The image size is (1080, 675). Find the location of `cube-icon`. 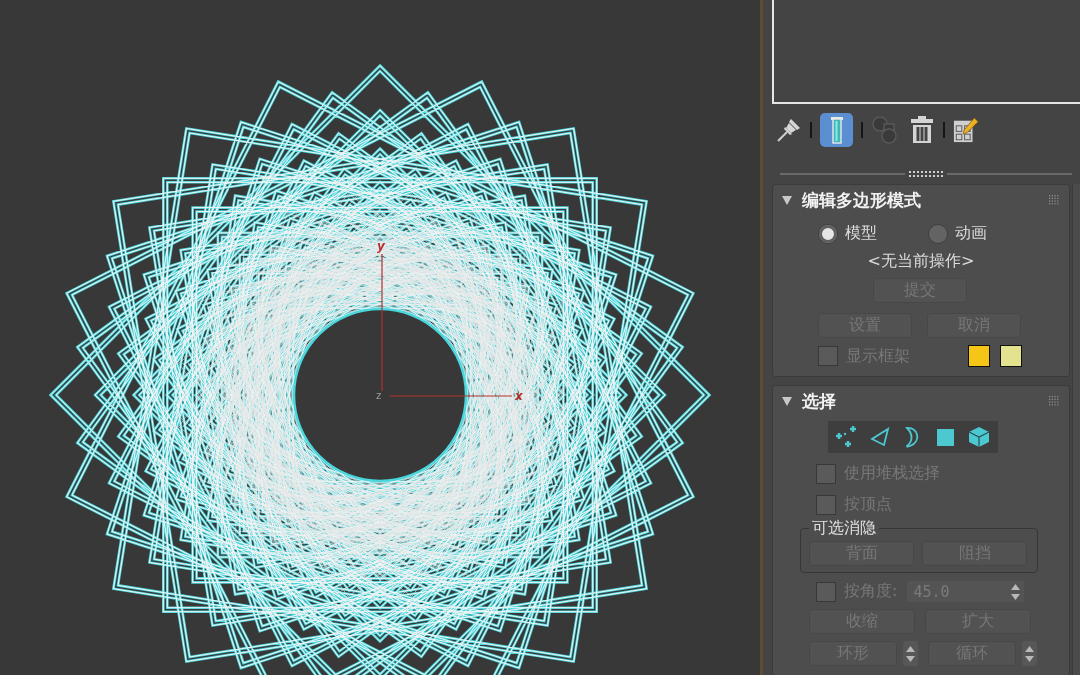

cube-icon is located at coordinates (978, 437).